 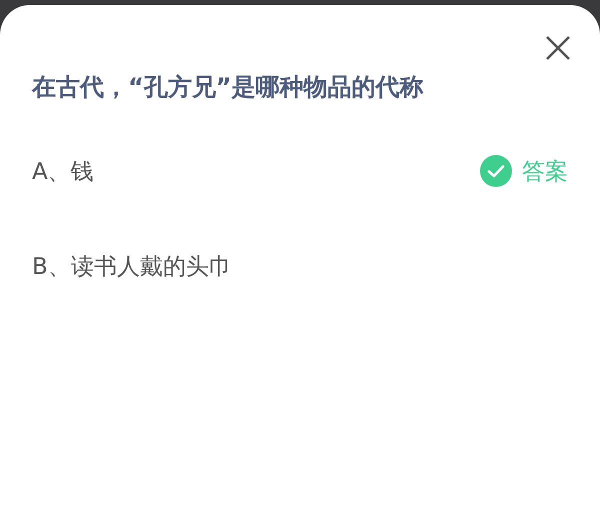 I want to click on option-text: A、钱, so click(x=256, y=171).